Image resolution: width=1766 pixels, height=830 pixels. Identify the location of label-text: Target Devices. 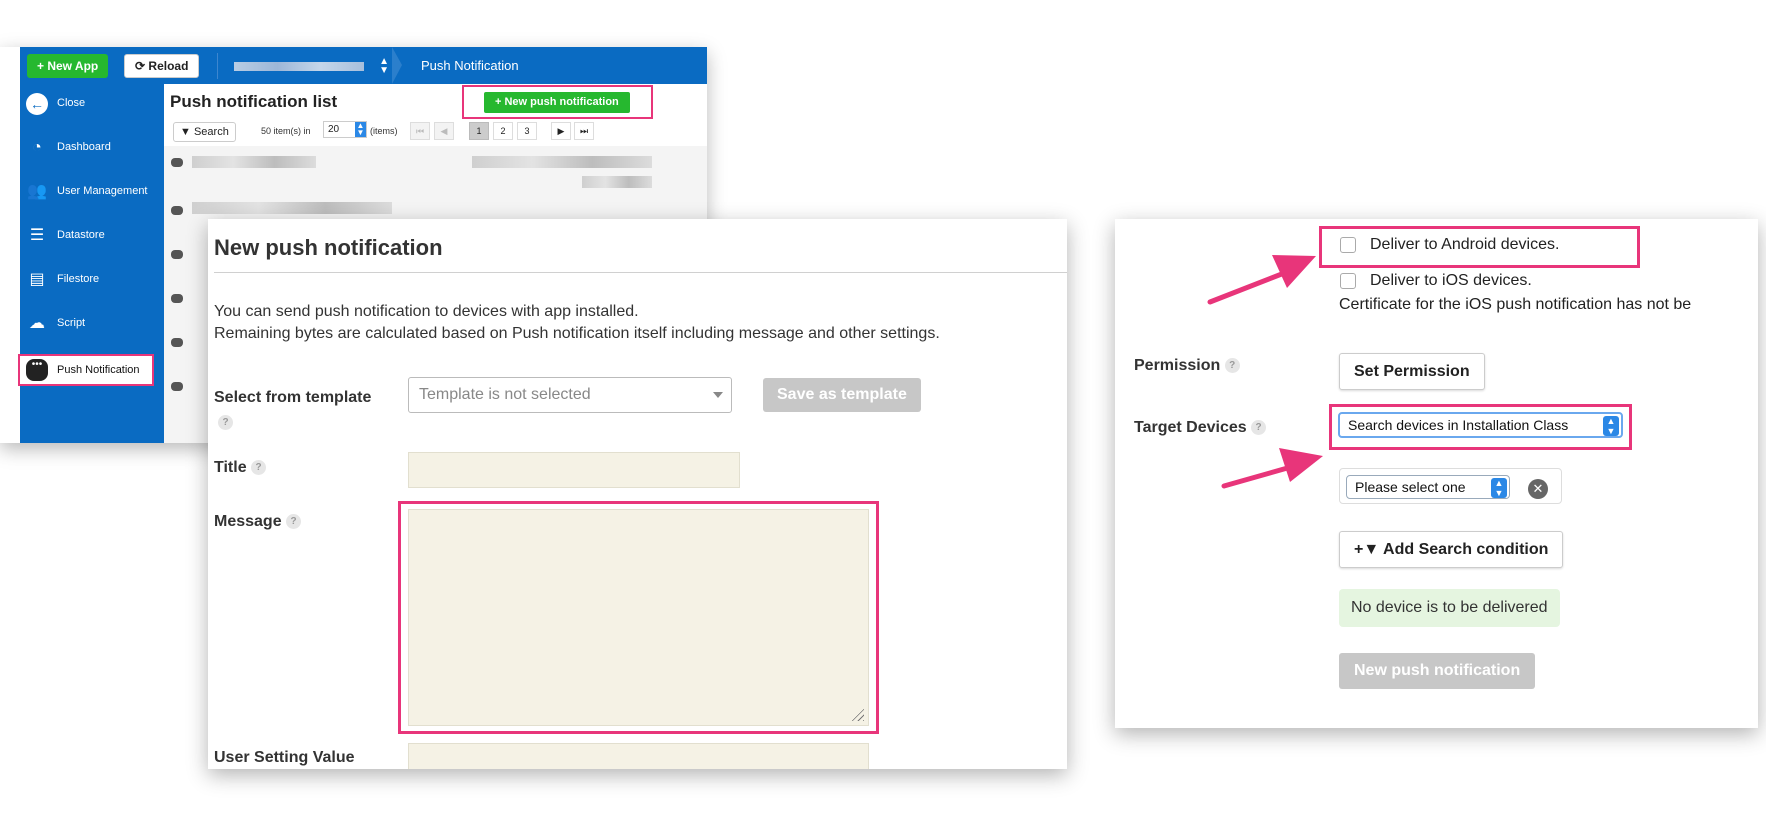
(1190, 427).